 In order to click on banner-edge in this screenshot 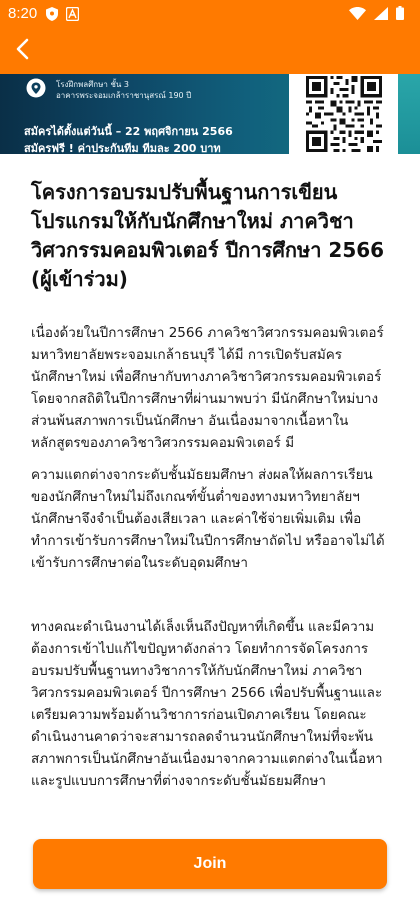, I will do `click(409, 114)`.